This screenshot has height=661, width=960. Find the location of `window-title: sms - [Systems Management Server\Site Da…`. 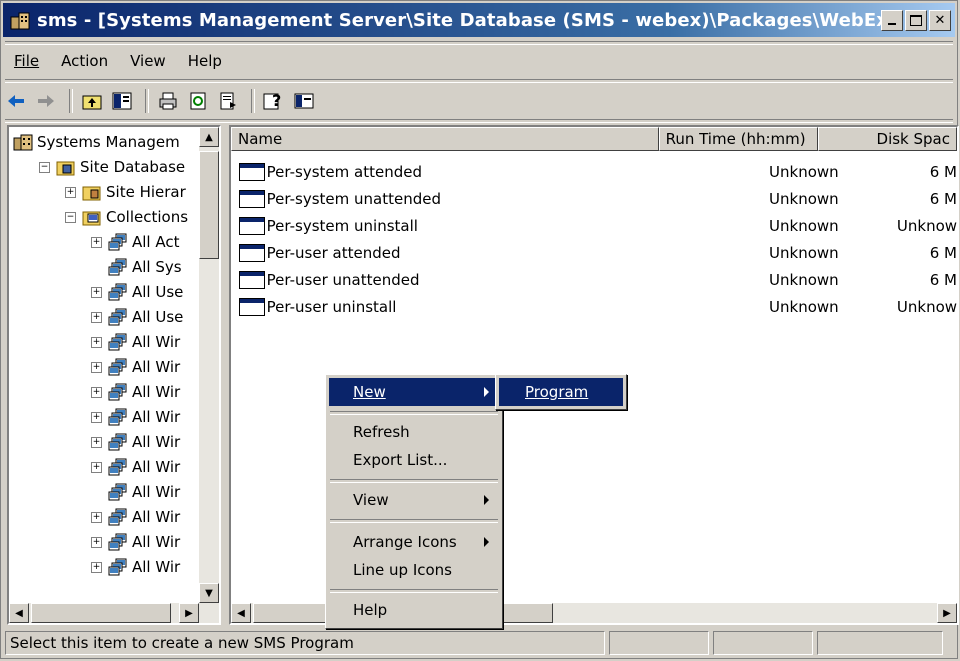

window-title: sms - [Systems Management Server\Site Da… is located at coordinates (459, 20).